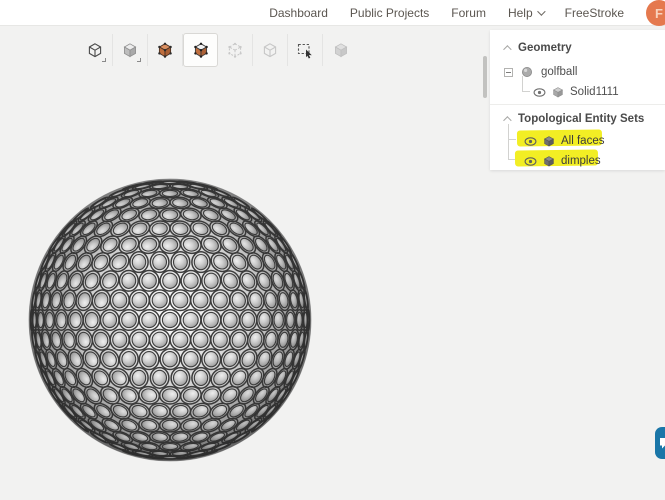 Image resolution: width=665 pixels, height=500 pixels. What do you see at coordinates (298, 13) in the screenshot?
I see `nav-dashboard: Dashboard` at bounding box center [298, 13].